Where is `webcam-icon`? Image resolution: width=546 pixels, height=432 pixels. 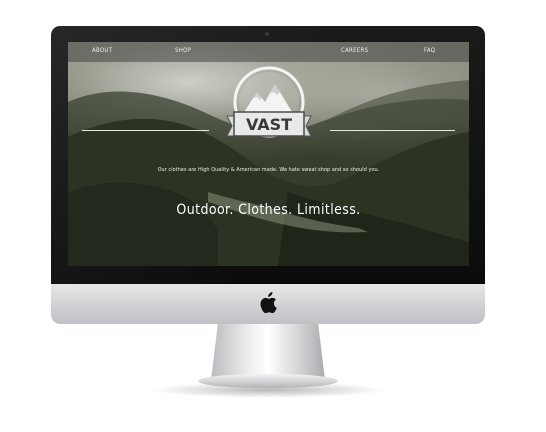
webcam-icon is located at coordinates (267, 34).